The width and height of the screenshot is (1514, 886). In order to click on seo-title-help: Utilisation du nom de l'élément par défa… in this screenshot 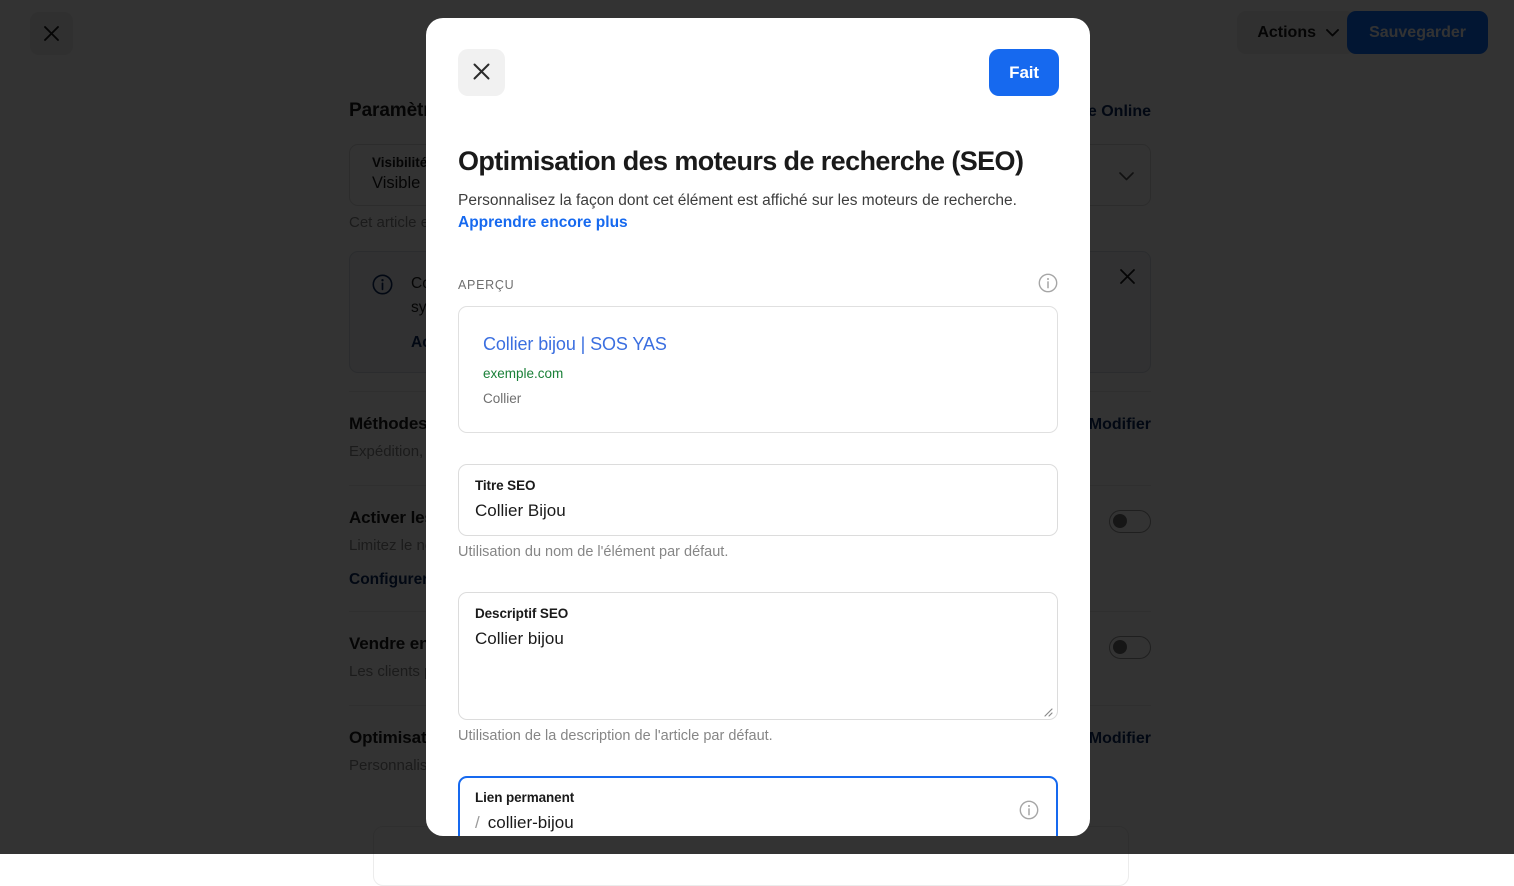, I will do `click(758, 552)`.